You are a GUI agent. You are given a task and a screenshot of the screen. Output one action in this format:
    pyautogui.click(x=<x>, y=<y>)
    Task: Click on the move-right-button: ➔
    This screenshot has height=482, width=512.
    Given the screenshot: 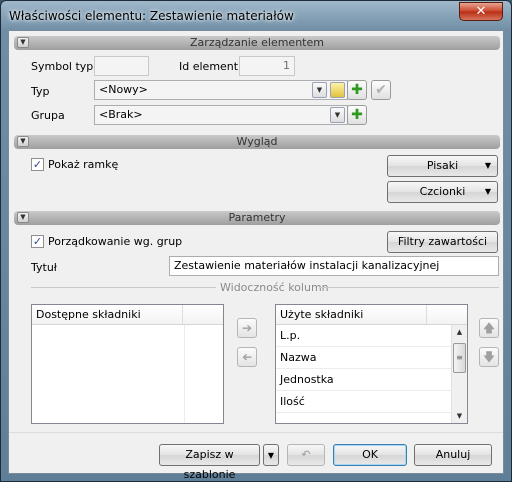 What is the action you would take?
    pyautogui.click(x=247, y=328)
    